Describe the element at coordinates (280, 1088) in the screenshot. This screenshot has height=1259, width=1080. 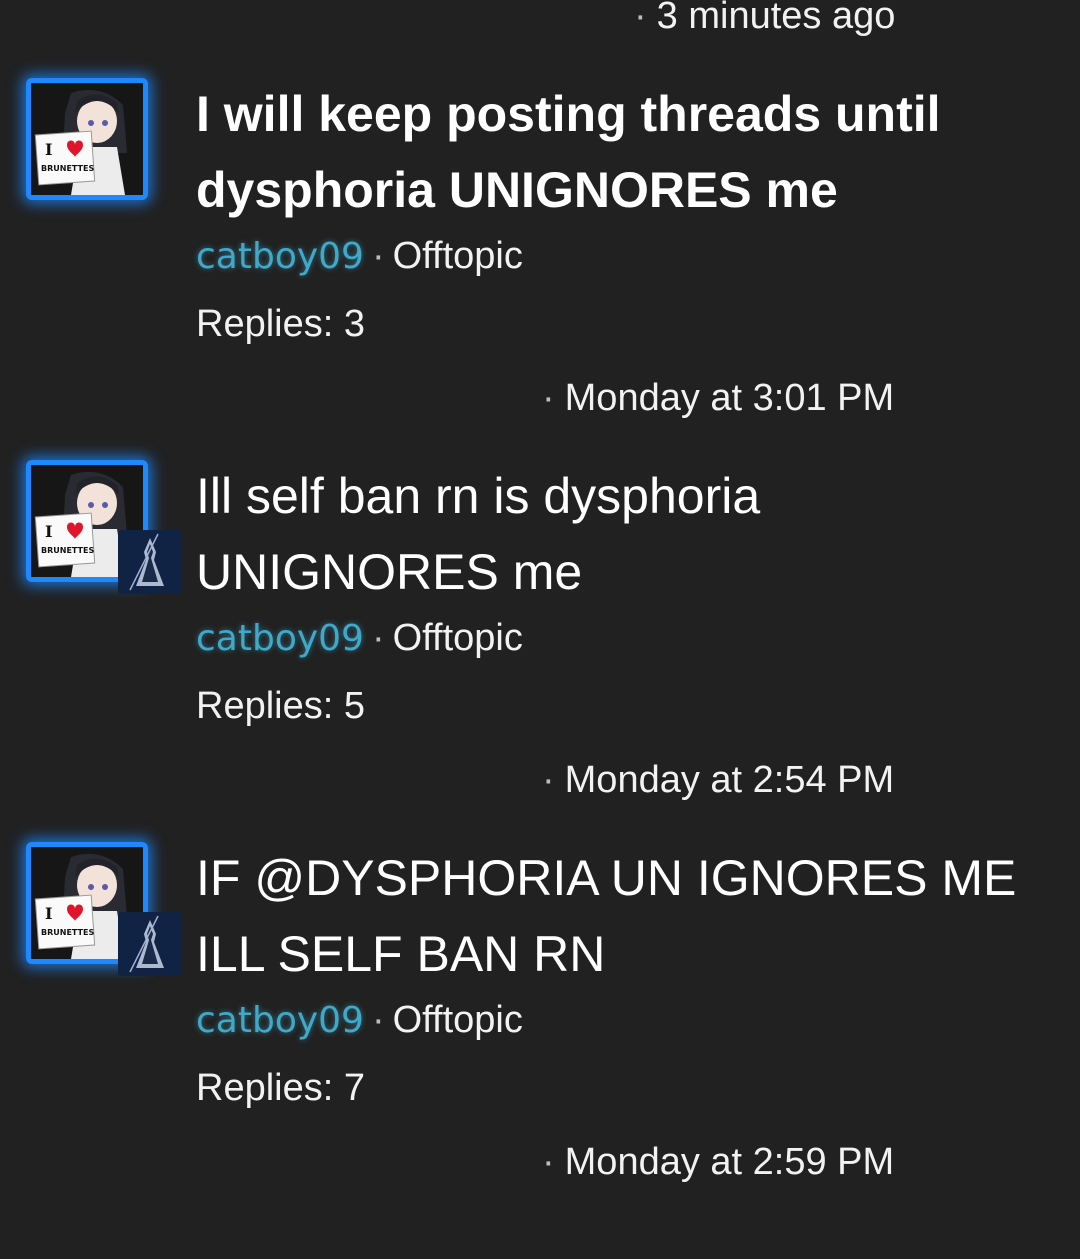
I see `replies-count: Replies: 7` at that location.